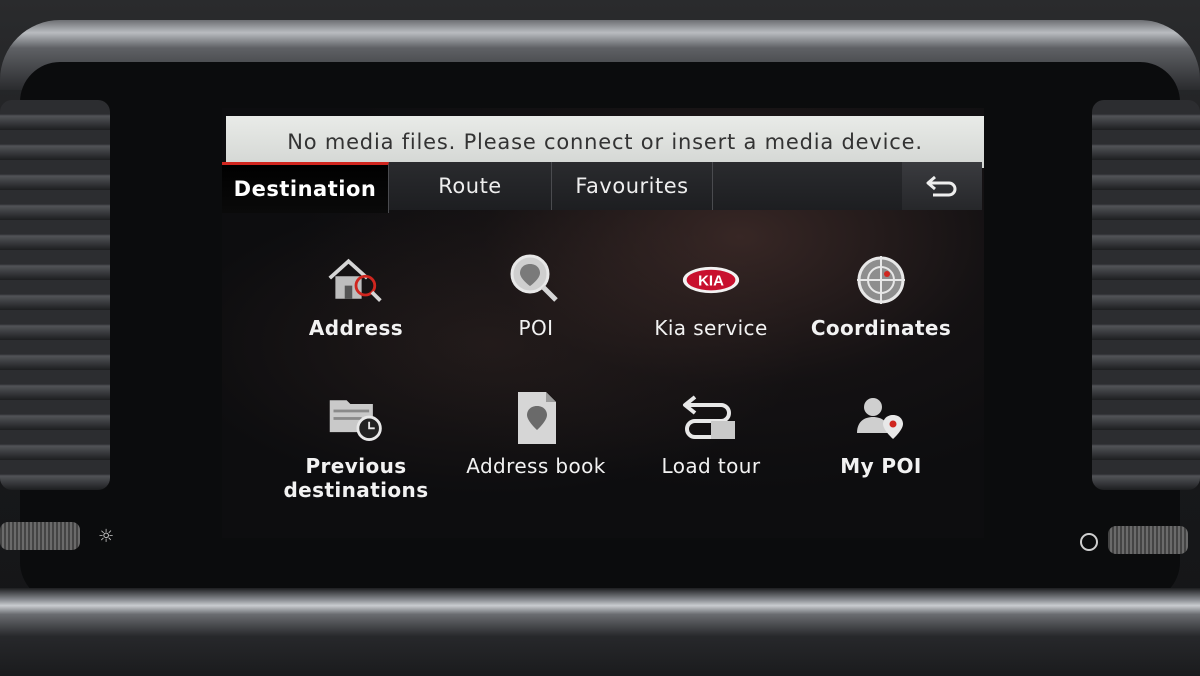 This screenshot has height=676, width=1200. Describe the element at coordinates (55, 295) in the screenshot. I see `air-vent-left` at that location.